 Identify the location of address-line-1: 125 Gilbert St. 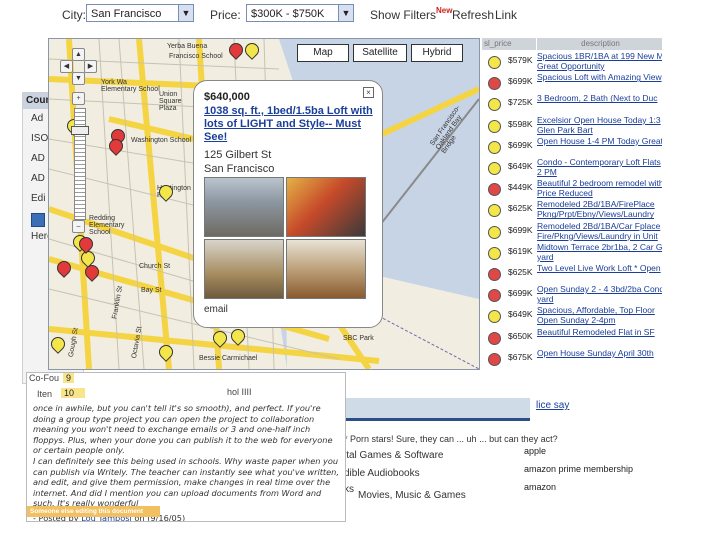
(238, 155).